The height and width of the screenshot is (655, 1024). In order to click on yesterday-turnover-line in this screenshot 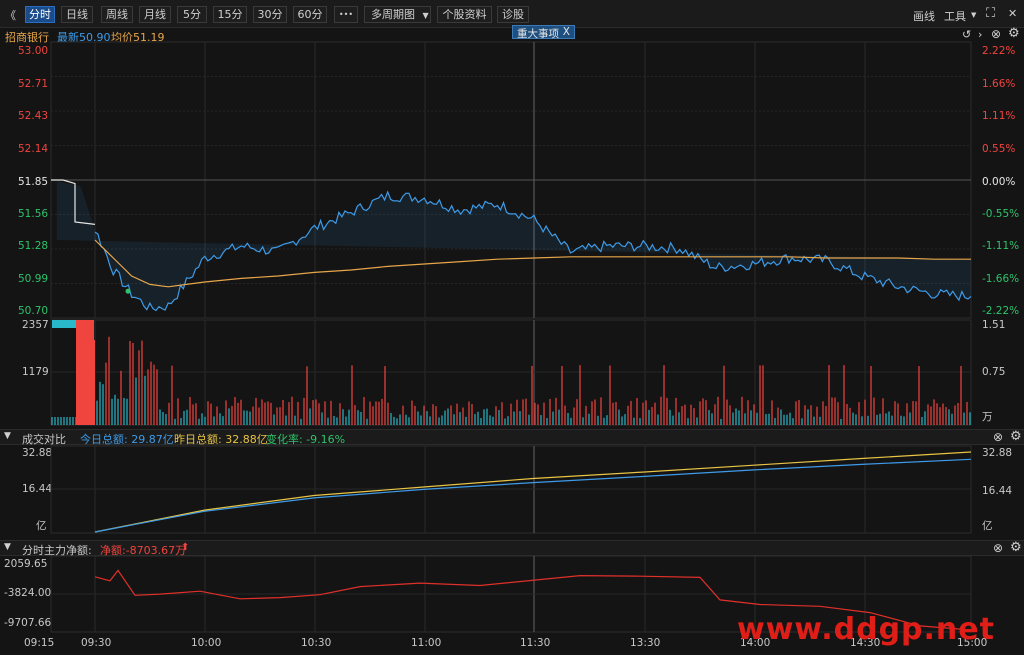, I will do `click(533, 492)`.